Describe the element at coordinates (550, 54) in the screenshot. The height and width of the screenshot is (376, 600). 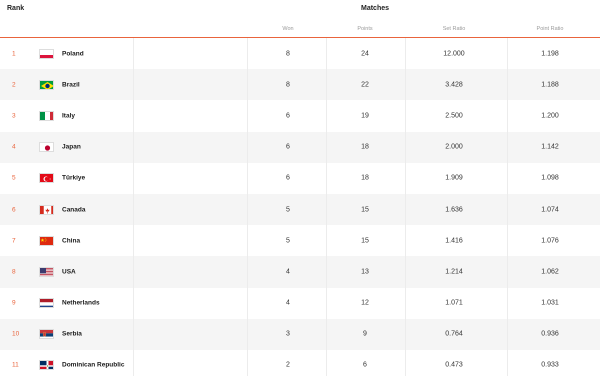
I see `point-ratio-cell: 1.198` at that location.